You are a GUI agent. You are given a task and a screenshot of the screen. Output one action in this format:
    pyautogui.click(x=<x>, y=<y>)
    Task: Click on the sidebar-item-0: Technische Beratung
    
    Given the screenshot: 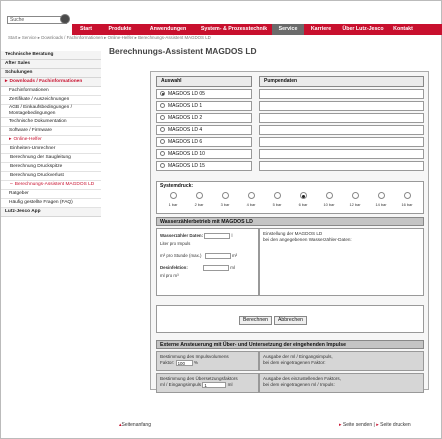 What is the action you would take?
    pyautogui.click(x=51, y=55)
    